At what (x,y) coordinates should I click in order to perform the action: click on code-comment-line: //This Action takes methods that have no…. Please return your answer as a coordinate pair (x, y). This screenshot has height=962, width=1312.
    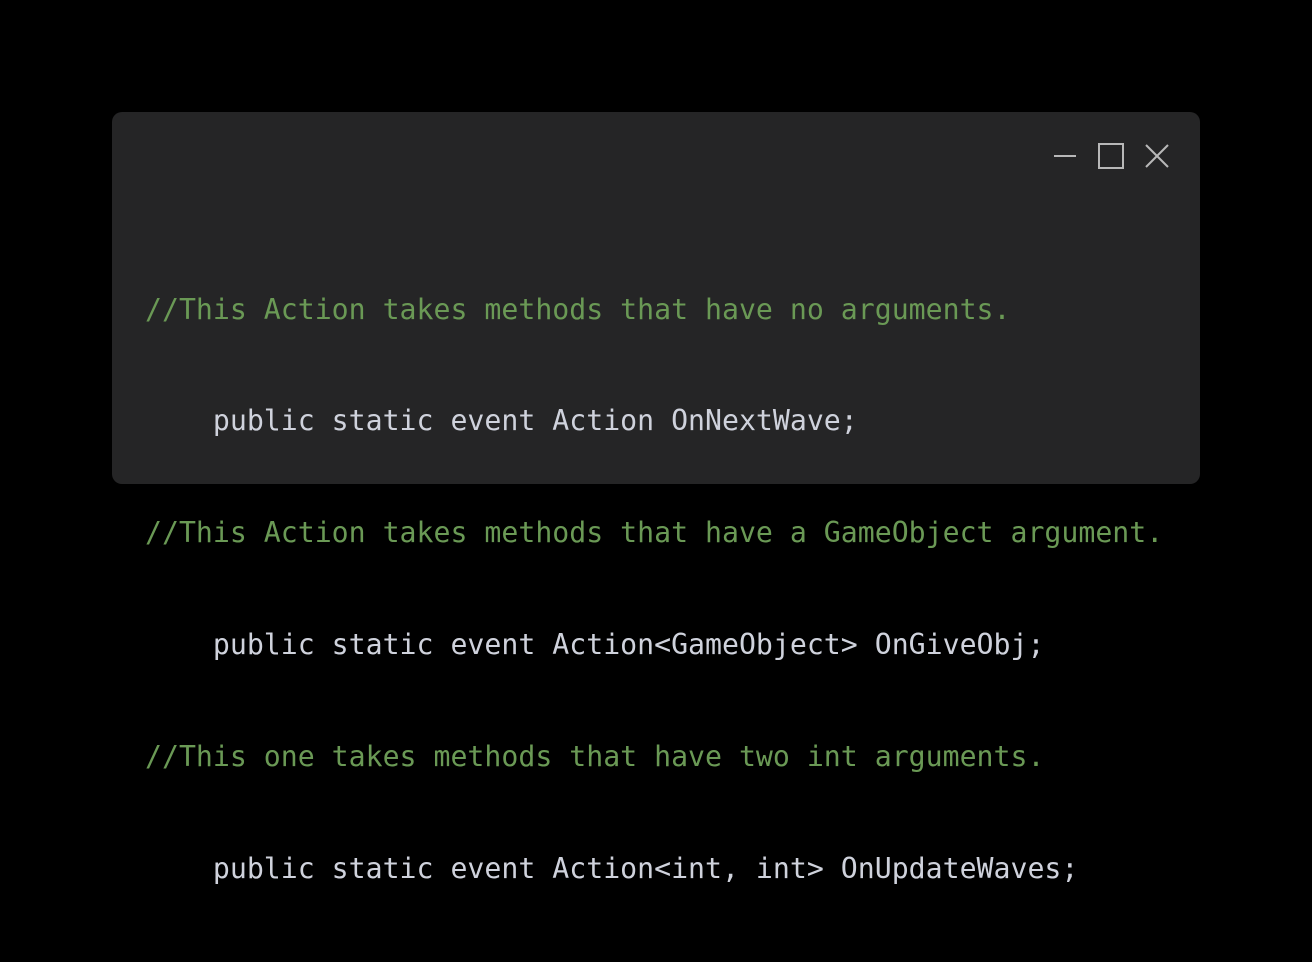
    Looking at the image, I should click on (578, 309).